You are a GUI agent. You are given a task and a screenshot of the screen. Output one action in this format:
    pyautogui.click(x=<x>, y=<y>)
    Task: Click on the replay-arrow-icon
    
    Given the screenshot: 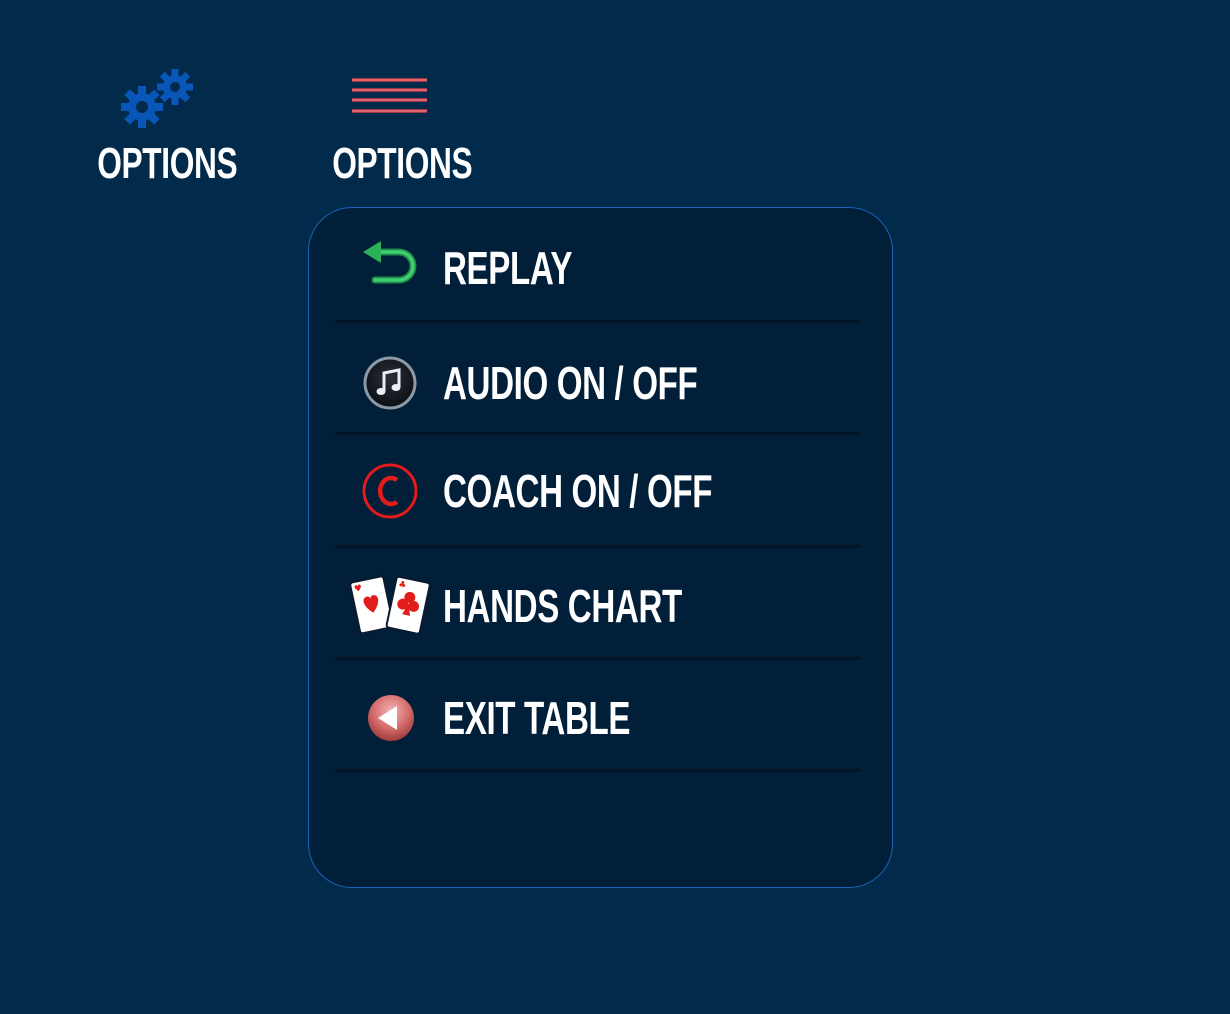 What is the action you would take?
    pyautogui.click(x=391, y=268)
    